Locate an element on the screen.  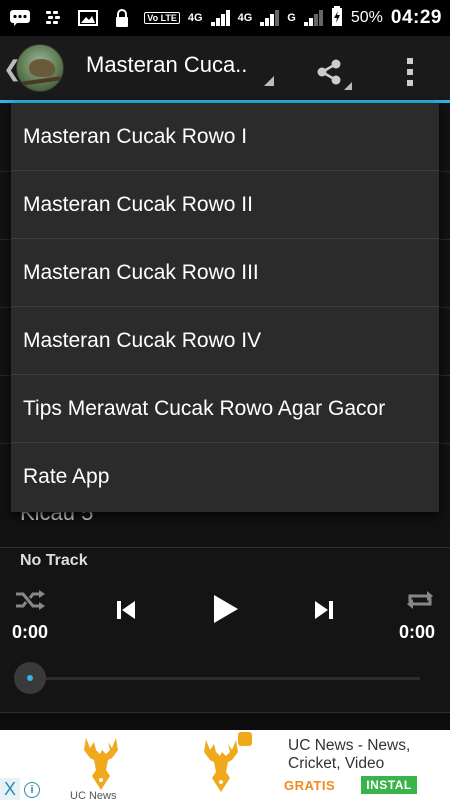
ad-close-button: X is located at coordinates (10, 789).